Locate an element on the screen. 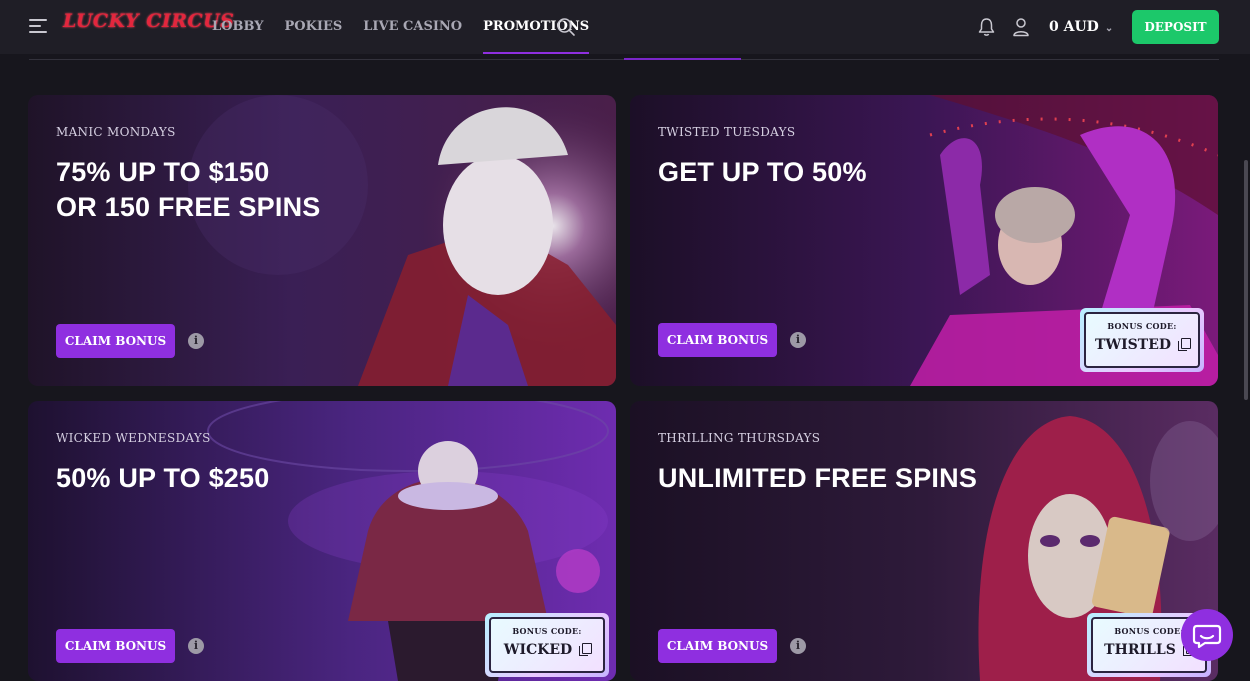 The height and width of the screenshot is (681, 1250). bonus-code-box: BONUS CODE: WICKED is located at coordinates (547, 645).